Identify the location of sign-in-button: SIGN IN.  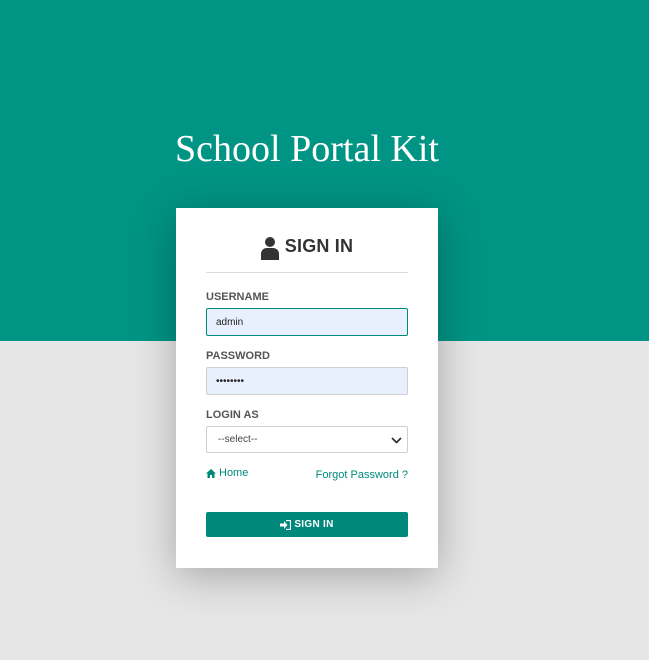
(307, 524).